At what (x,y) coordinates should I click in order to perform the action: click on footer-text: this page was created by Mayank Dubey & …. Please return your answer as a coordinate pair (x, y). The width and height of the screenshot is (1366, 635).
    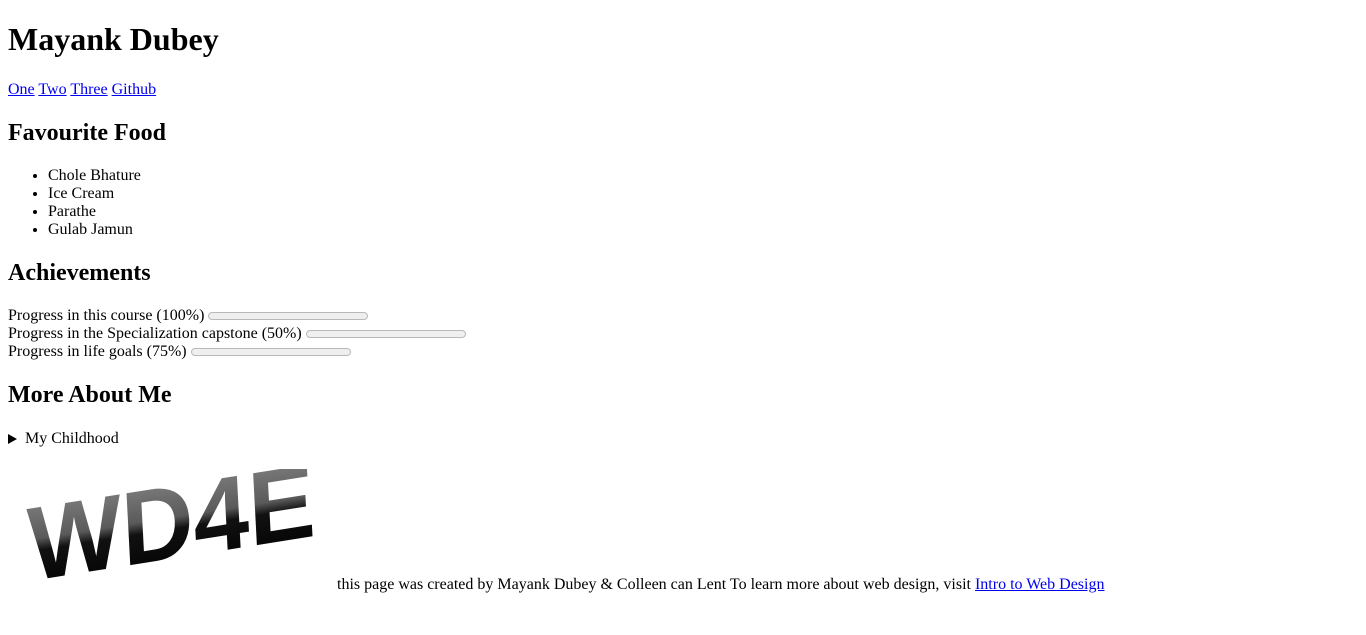
    Looking at the image, I should click on (654, 584).